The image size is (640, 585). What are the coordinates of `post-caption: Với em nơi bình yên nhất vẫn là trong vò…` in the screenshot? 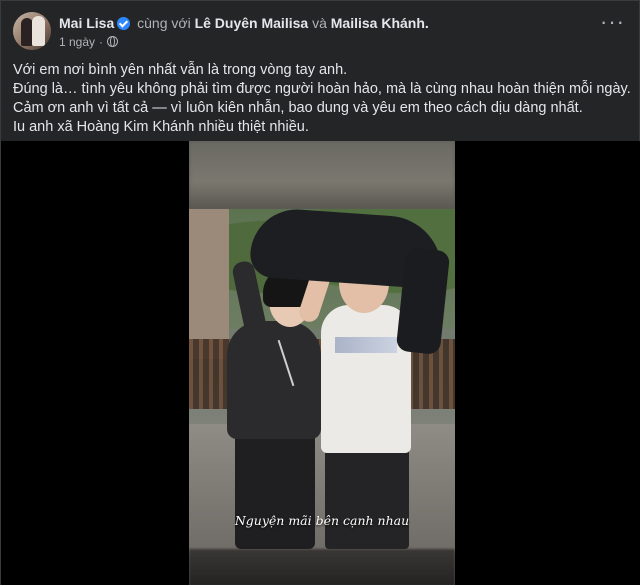 It's located at (322, 99).